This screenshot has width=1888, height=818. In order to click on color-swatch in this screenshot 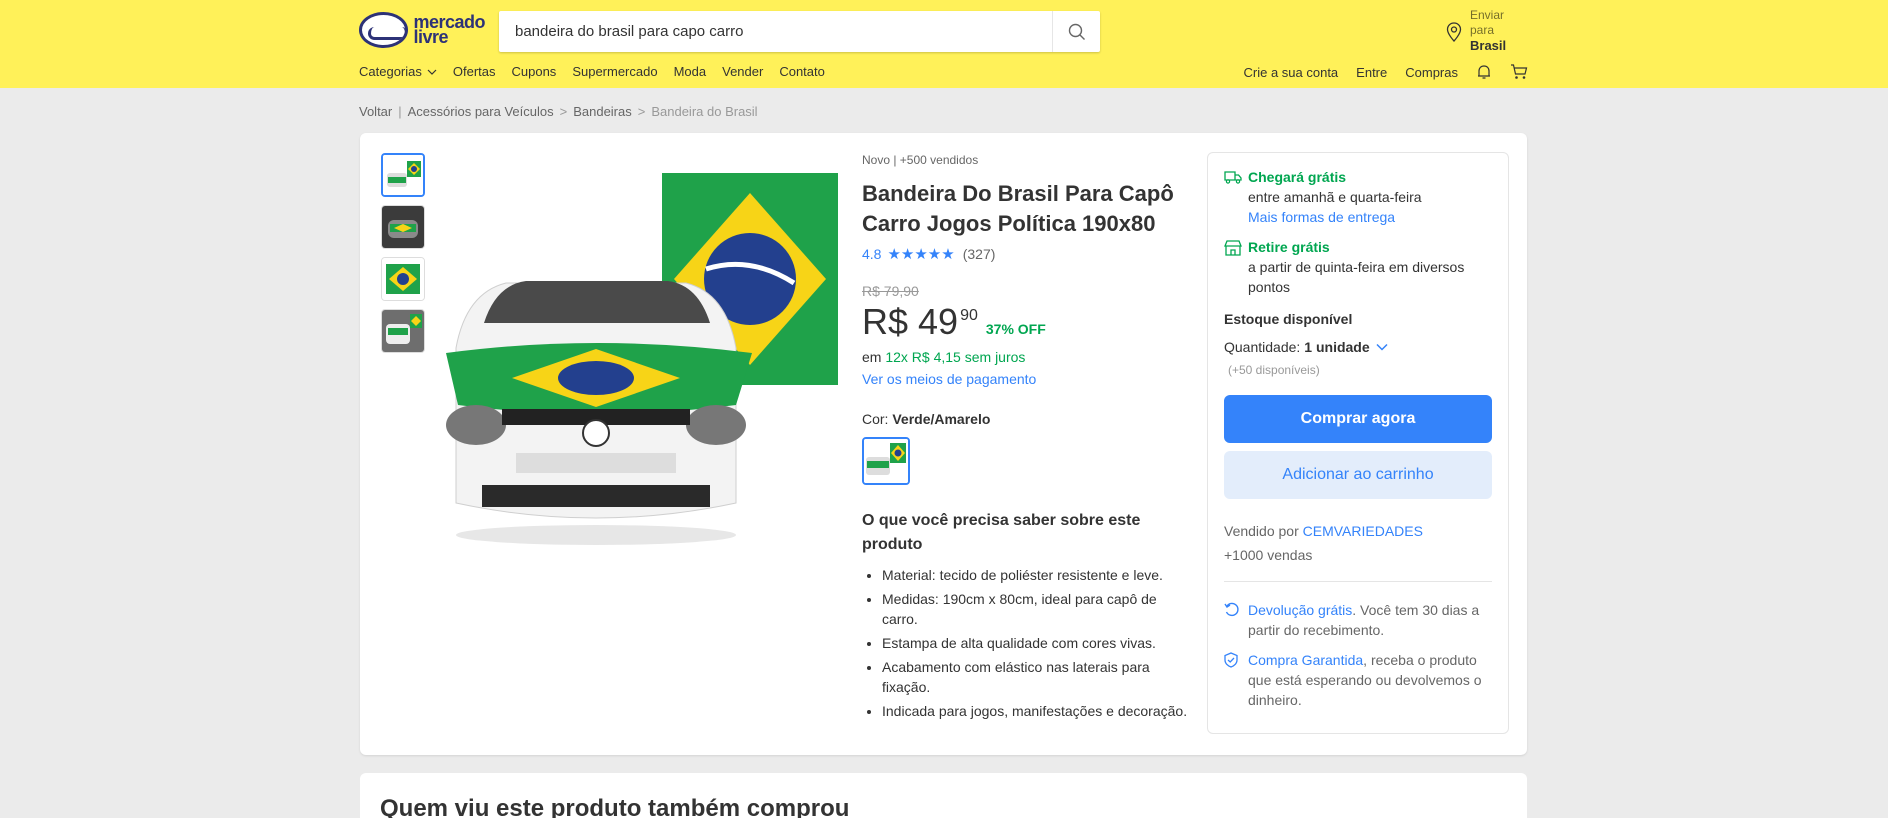, I will do `click(886, 461)`.